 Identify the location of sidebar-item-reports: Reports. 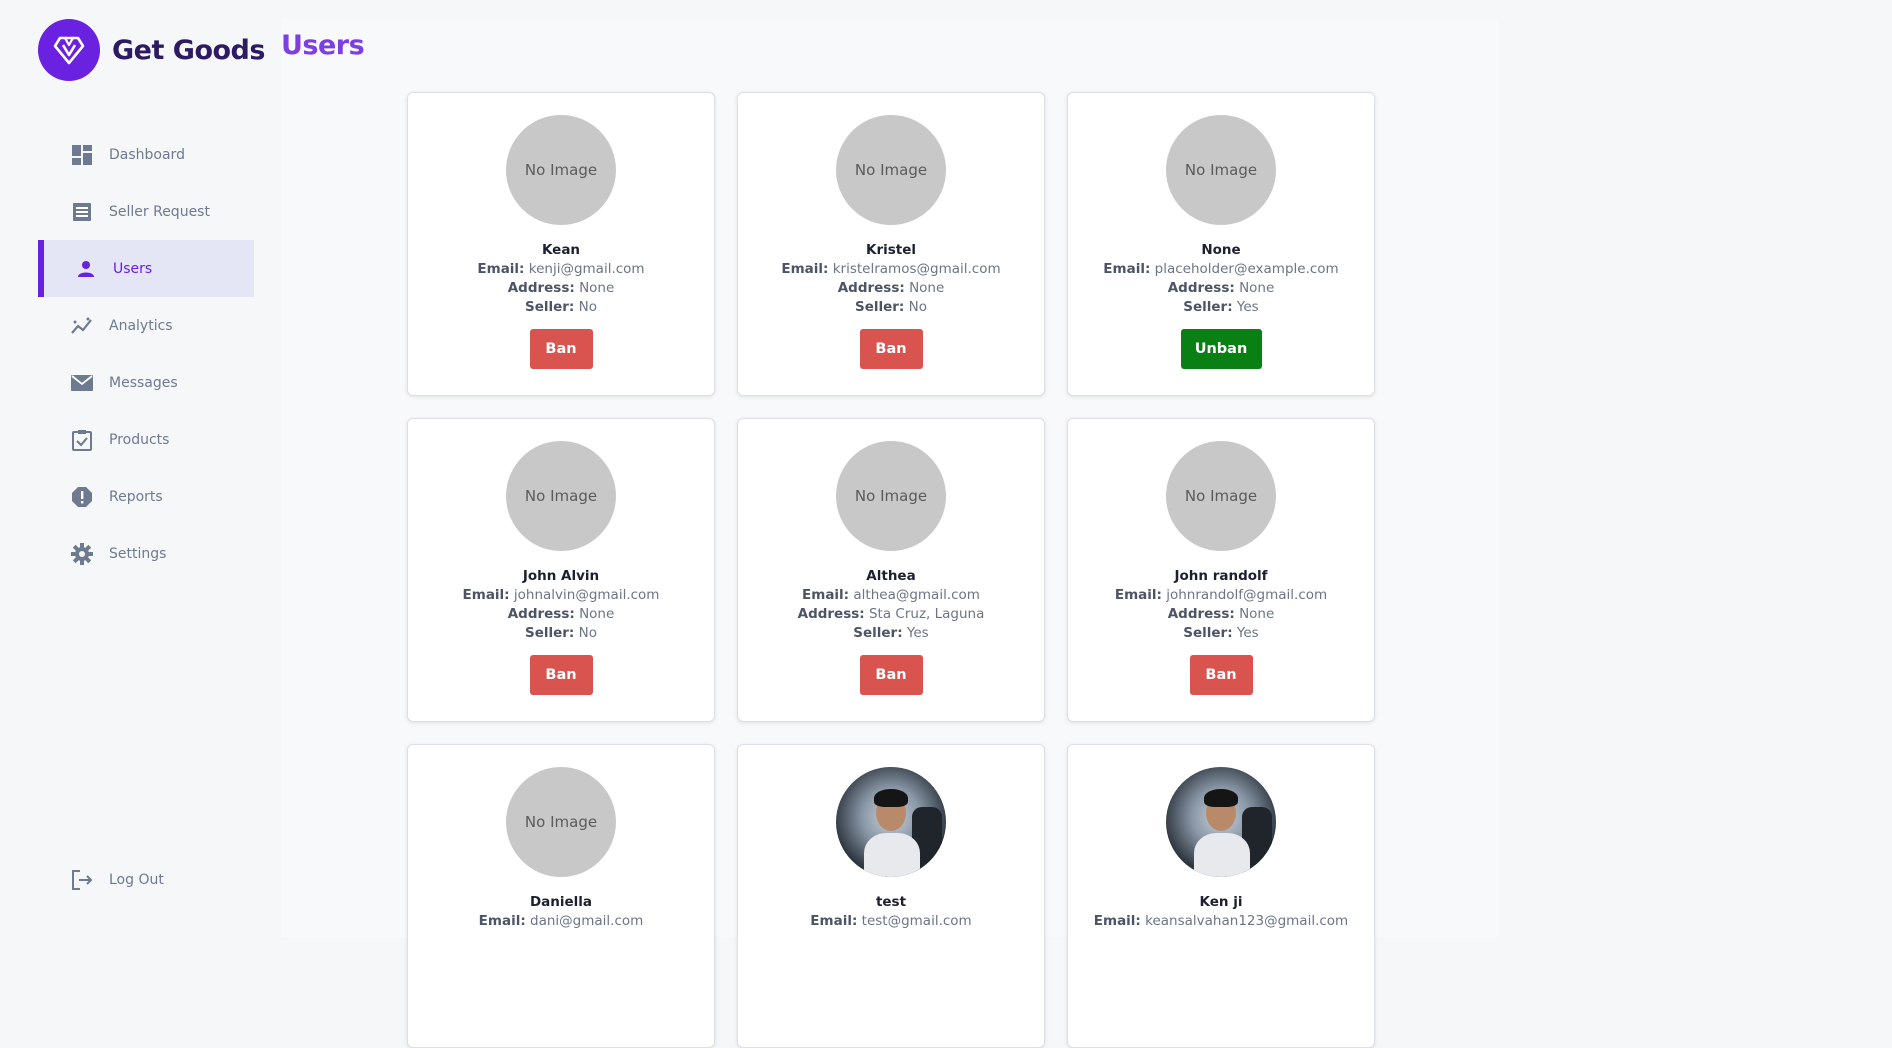
(146, 496).